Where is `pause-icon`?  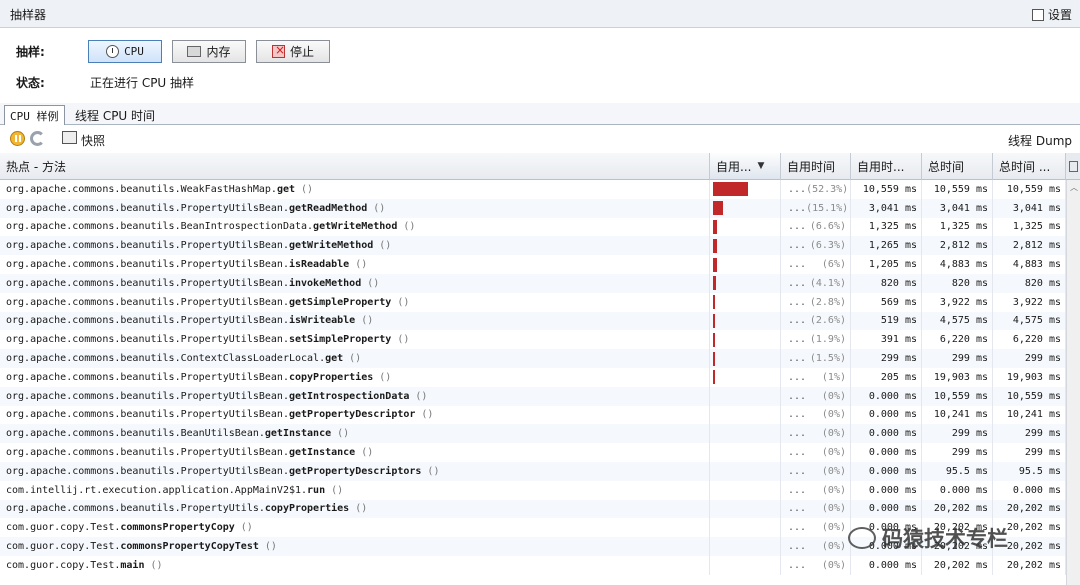
pause-icon is located at coordinates (17, 138).